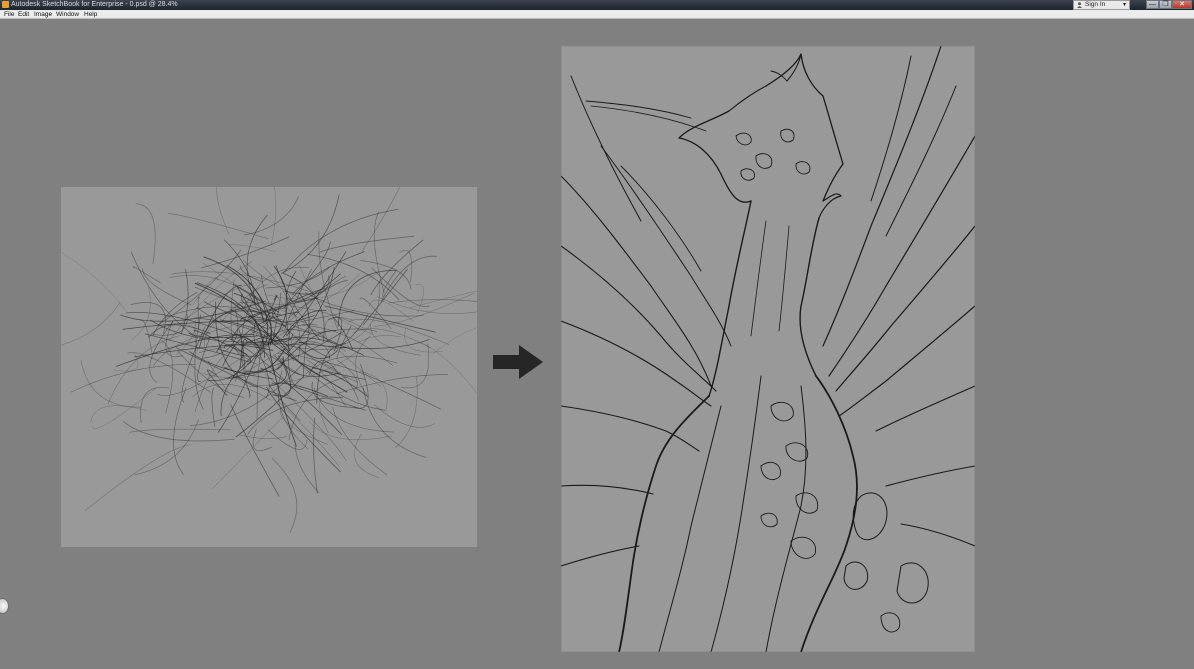 The image size is (1194, 669). What do you see at coordinates (597, 14) in the screenshot?
I see `menu-bar: File Edit Image Window Help` at bounding box center [597, 14].